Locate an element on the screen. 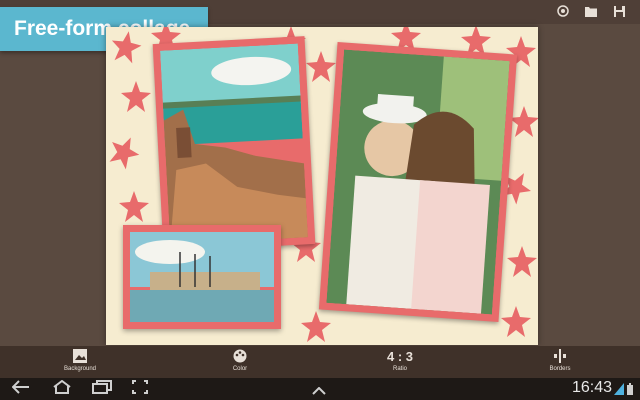 This screenshot has height=400, width=640. photo-frame-castle is located at coordinates (234, 144).